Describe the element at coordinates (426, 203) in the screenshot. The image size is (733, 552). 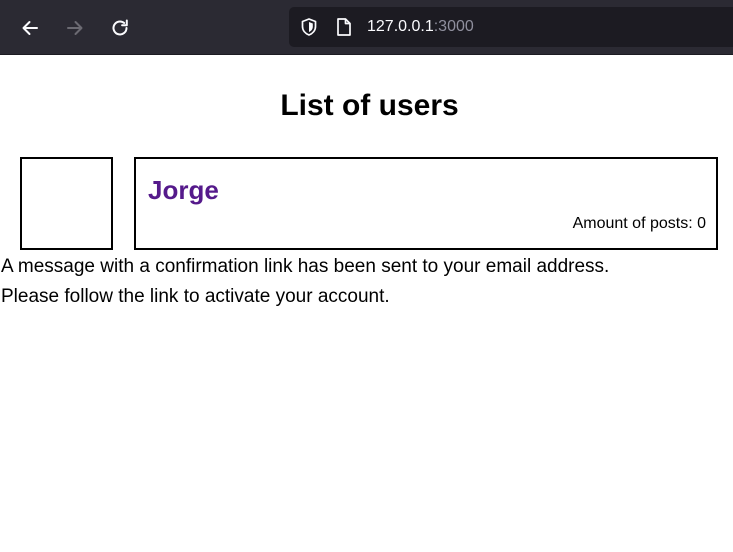
I see `user-card: Jorge Amount of posts: 0` at that location.